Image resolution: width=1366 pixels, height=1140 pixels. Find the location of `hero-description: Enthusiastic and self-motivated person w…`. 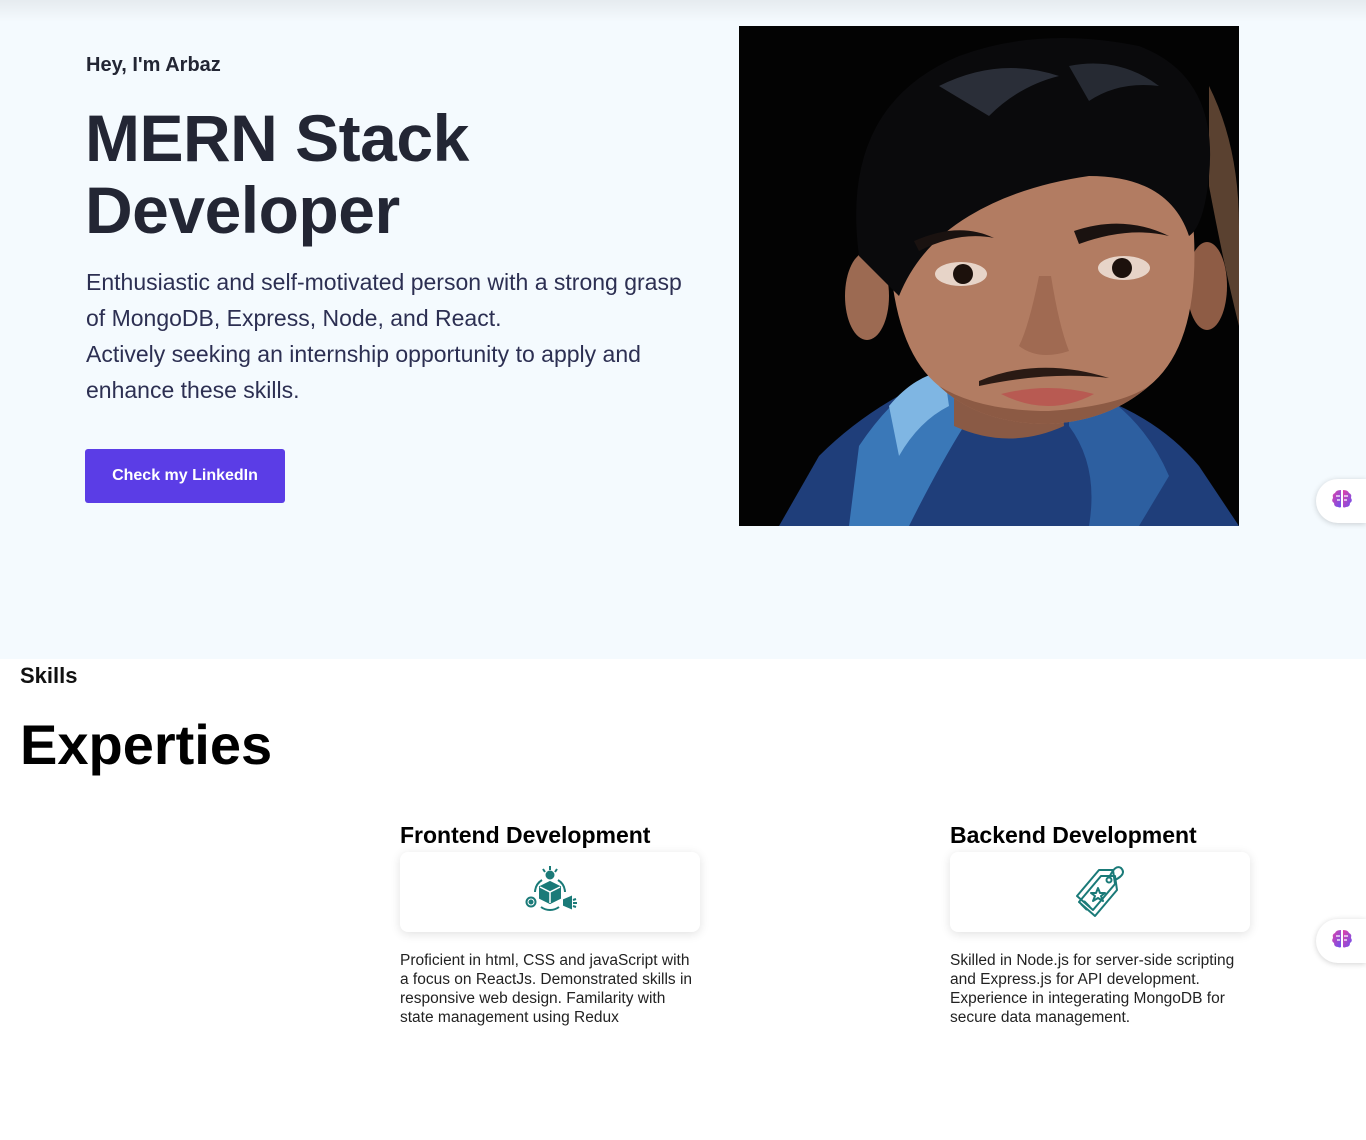

hero-description: Enthusiastic and self-motivated person w… is located at coordinates (386, 336).